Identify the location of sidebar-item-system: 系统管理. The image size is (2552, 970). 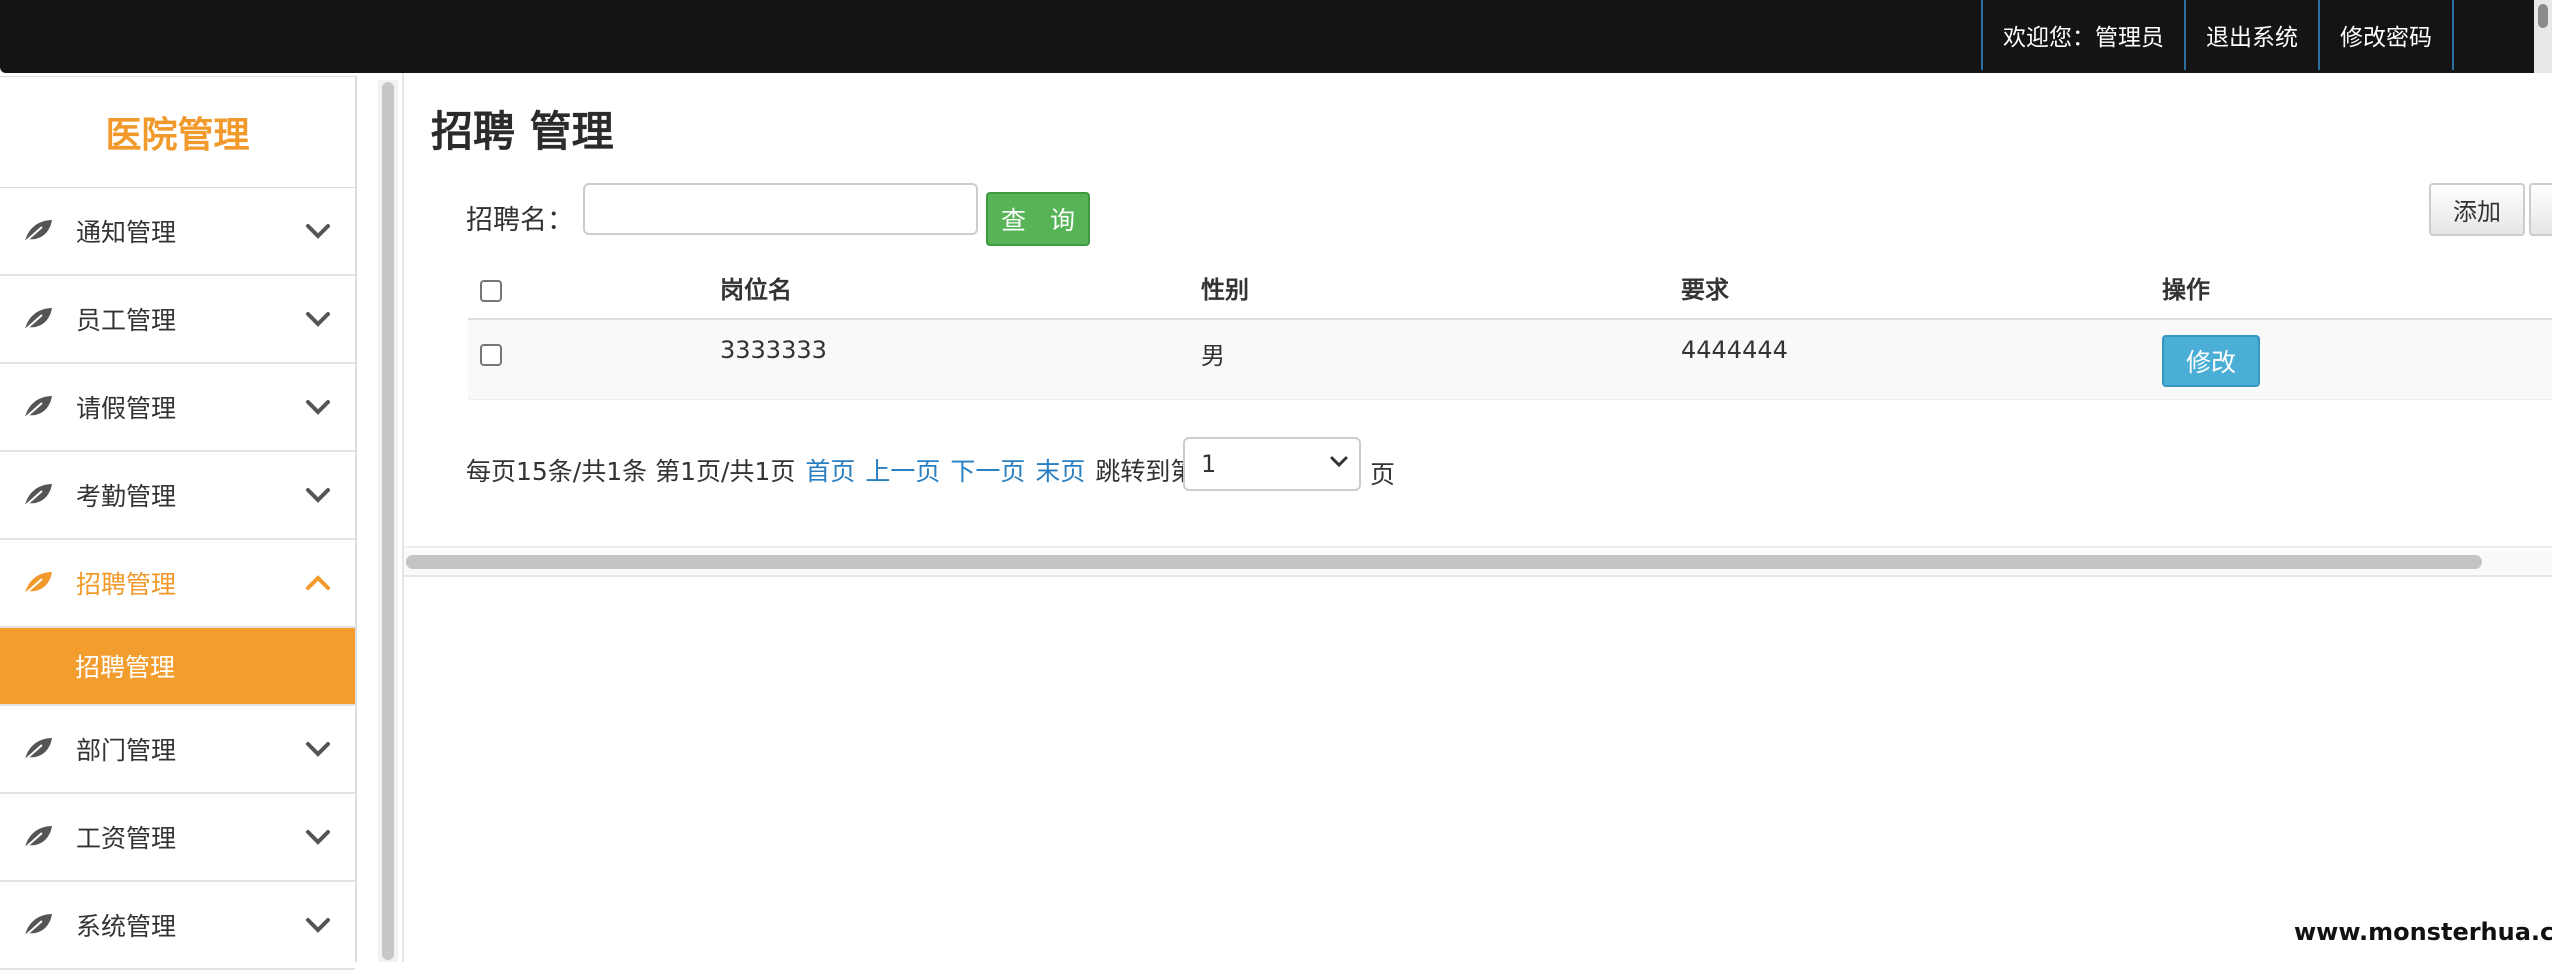
(177, 926).